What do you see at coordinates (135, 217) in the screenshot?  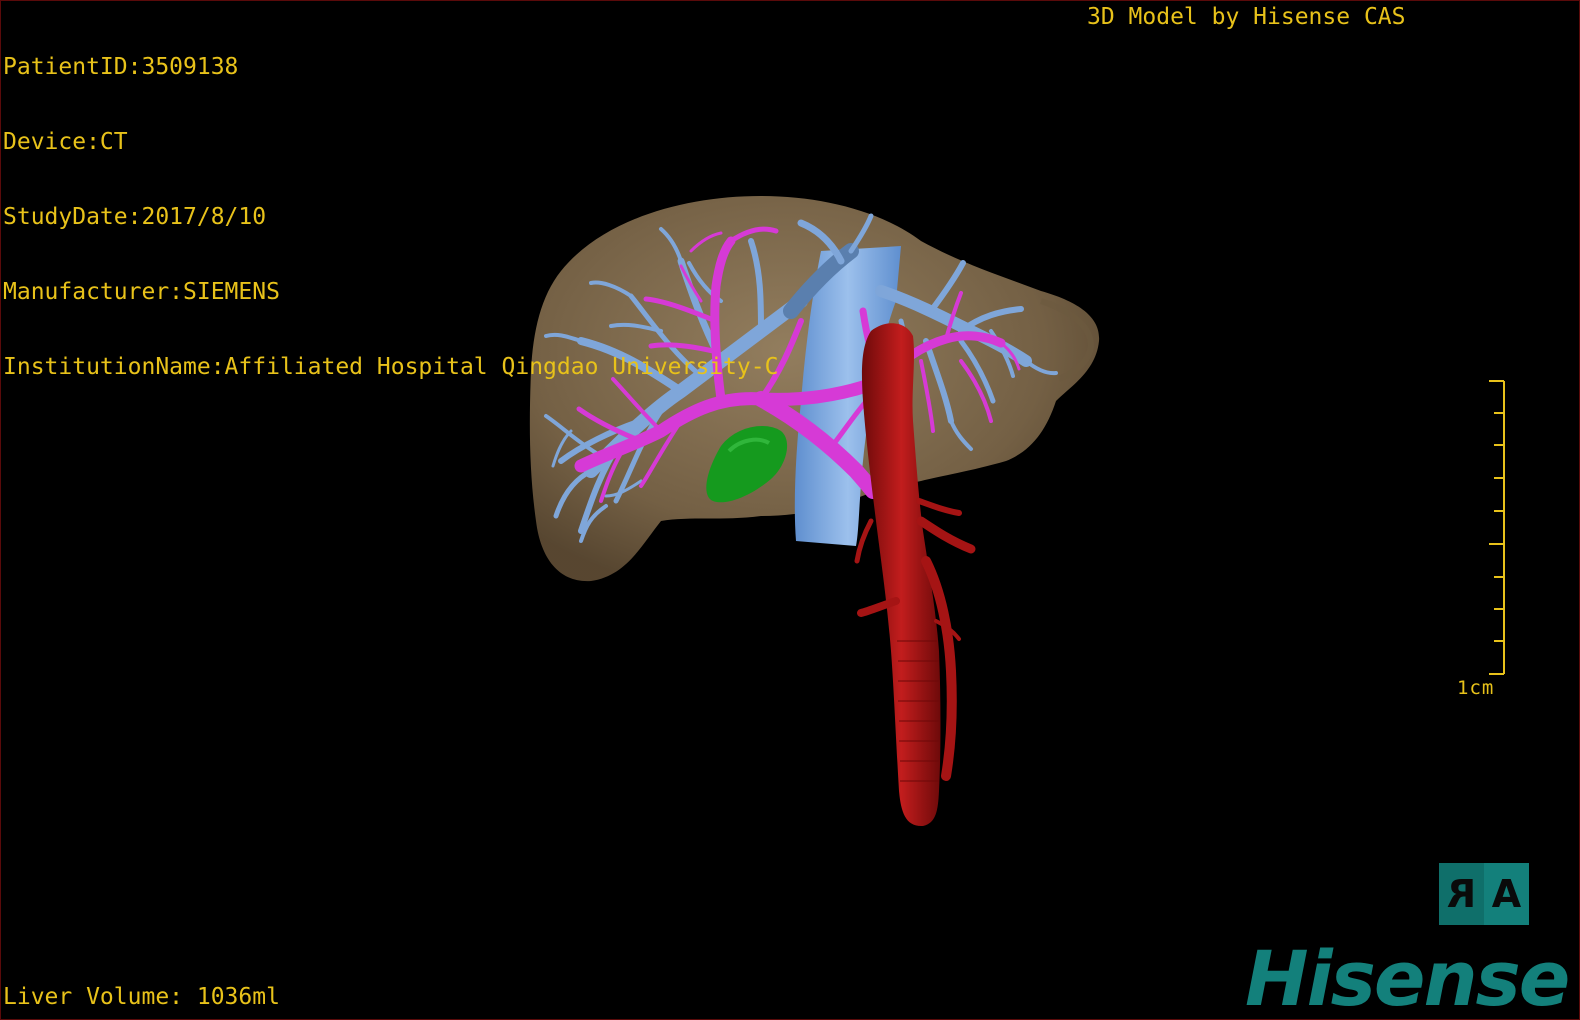 I see `study-date-text: StudyDate:2017/8/10` at bounding box center [135, 217].